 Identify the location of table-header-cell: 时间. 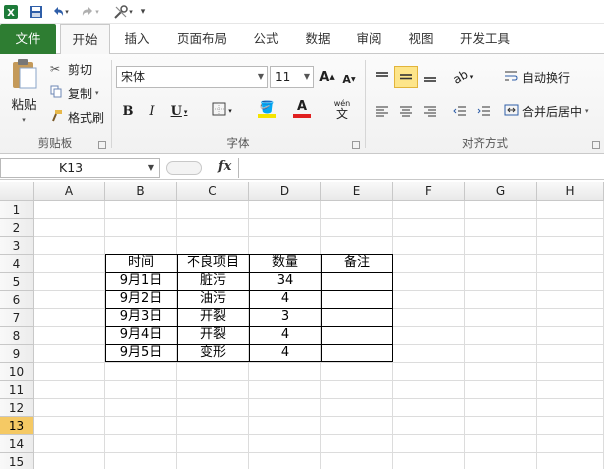
(141, 263).